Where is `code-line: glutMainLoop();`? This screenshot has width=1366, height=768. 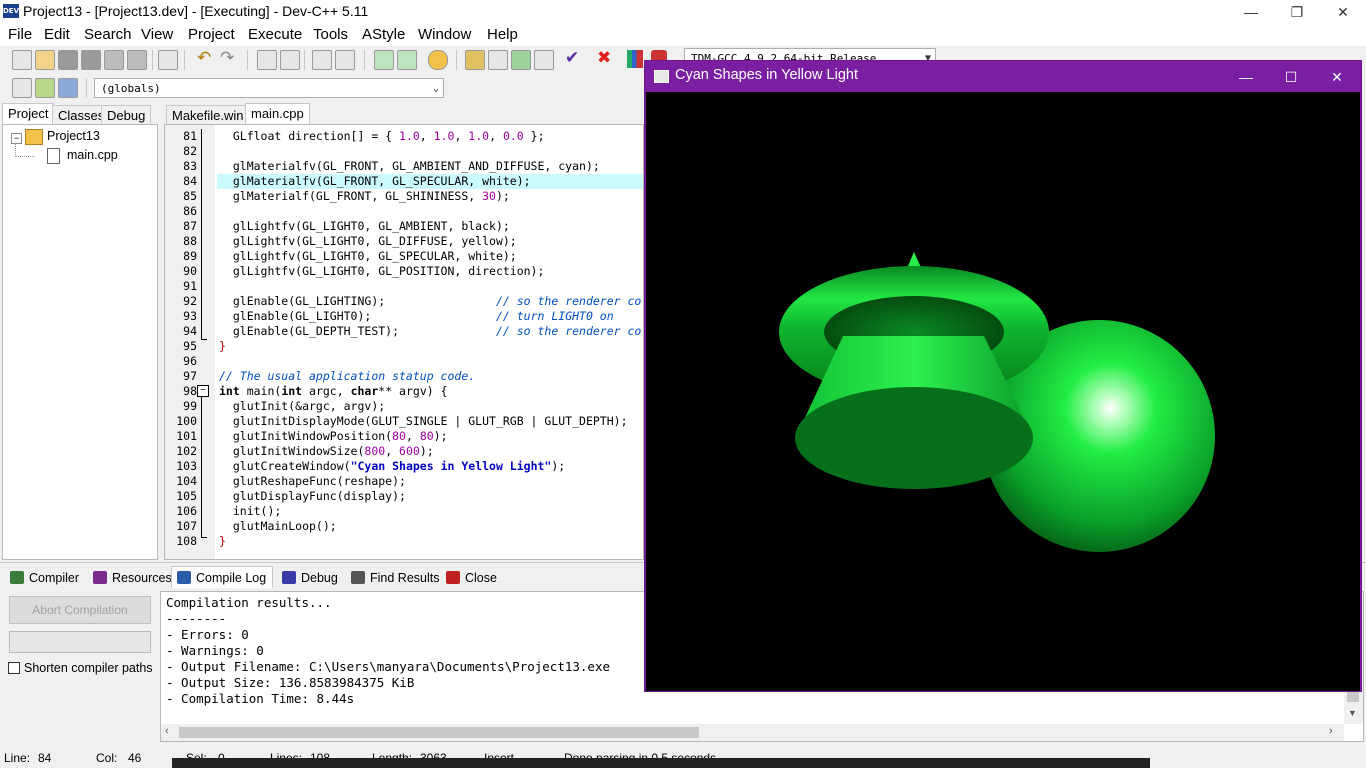 code-line: glutMainLoop(); is located at coordinates (278, 526).